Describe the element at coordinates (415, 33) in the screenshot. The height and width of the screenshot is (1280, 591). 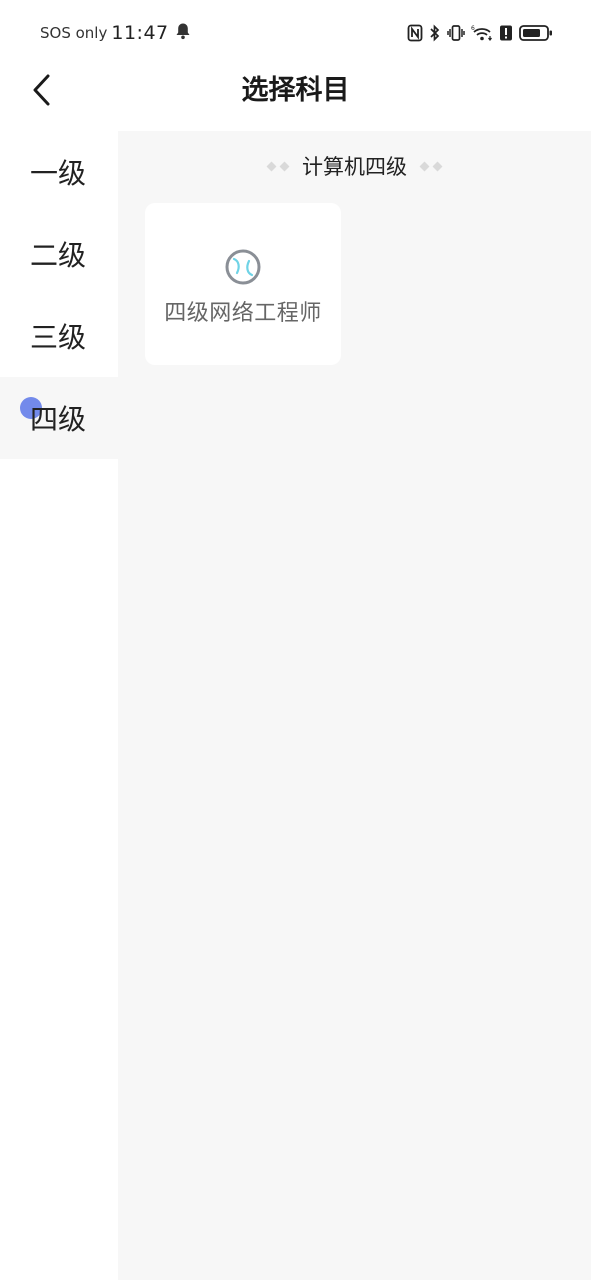
I see `nfc-icon` at that location.